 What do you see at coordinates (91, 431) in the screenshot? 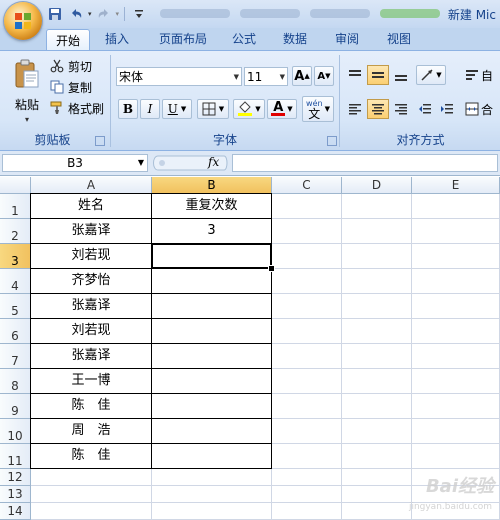
I see `cell-a10: 周 浩` at bounding box center [91, 431].